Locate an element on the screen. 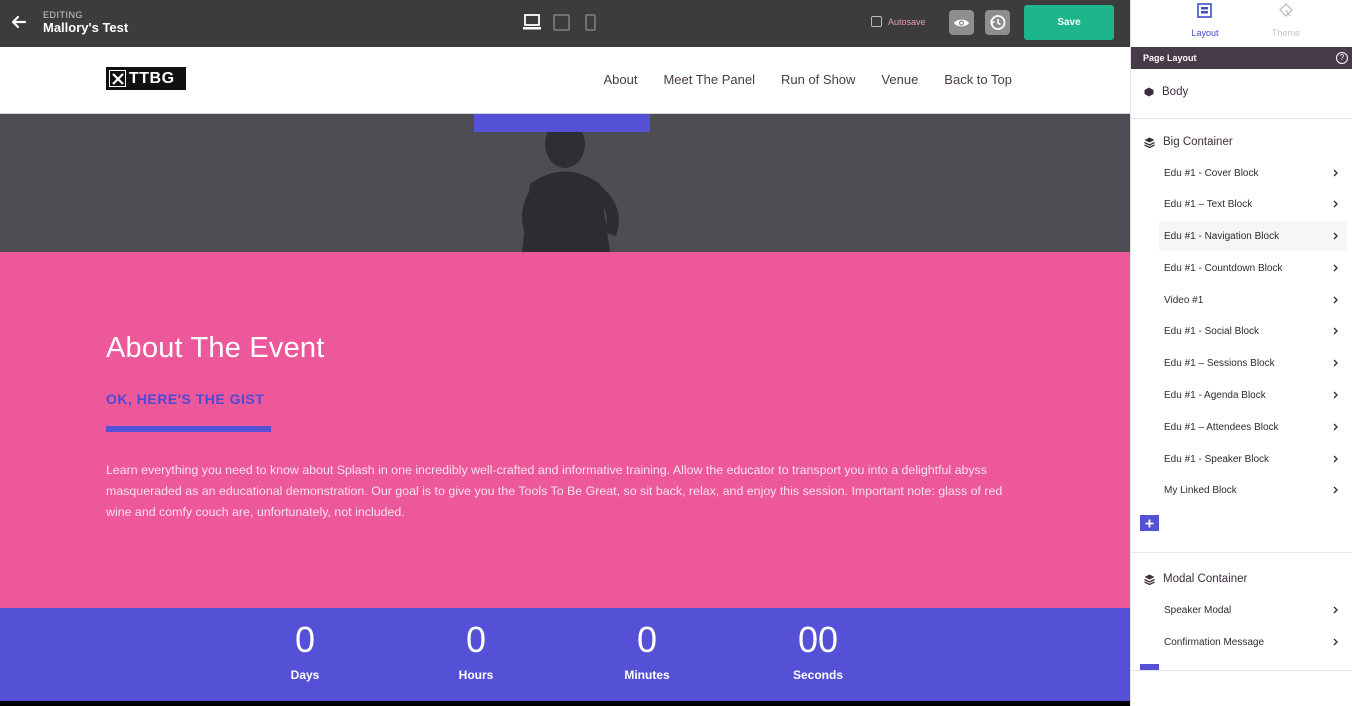 This screenshot has height=706, width=1352. tree-item-navigation-block: Edu #1 - Navigation Block is located at coordinates (1253, 236).